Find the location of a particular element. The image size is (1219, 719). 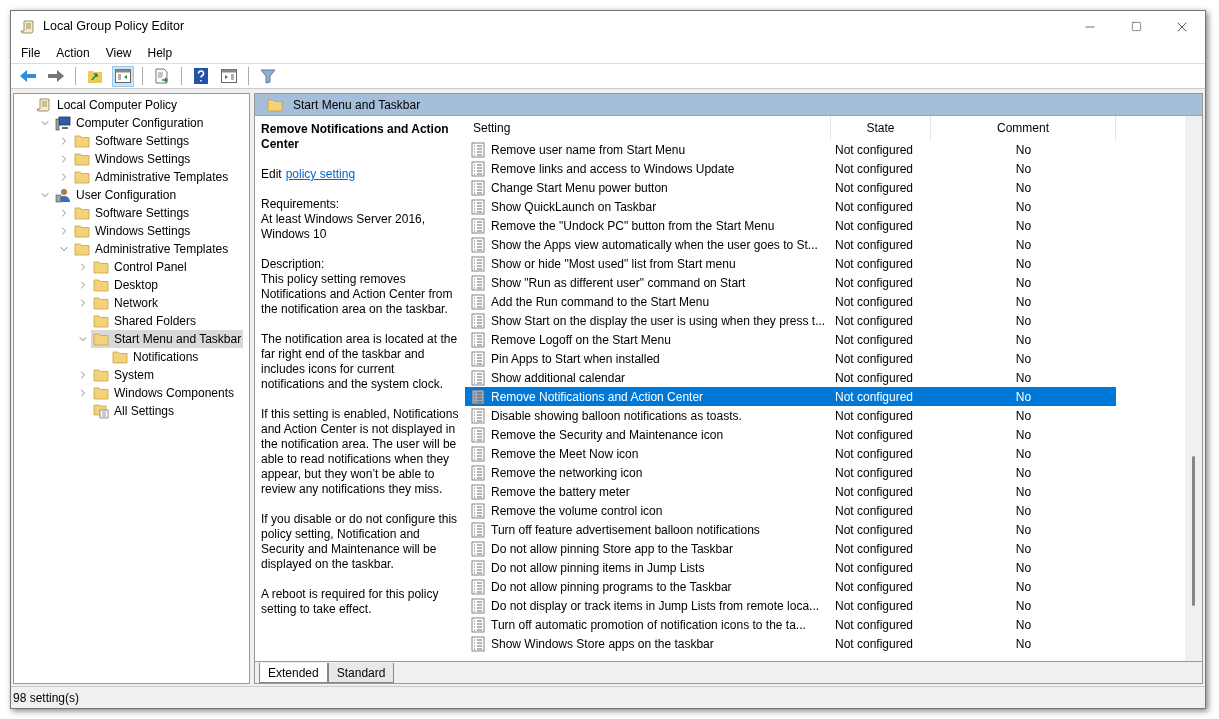

setting-name: Remove Notifications and Action Center is located at coordinates (597, 397).